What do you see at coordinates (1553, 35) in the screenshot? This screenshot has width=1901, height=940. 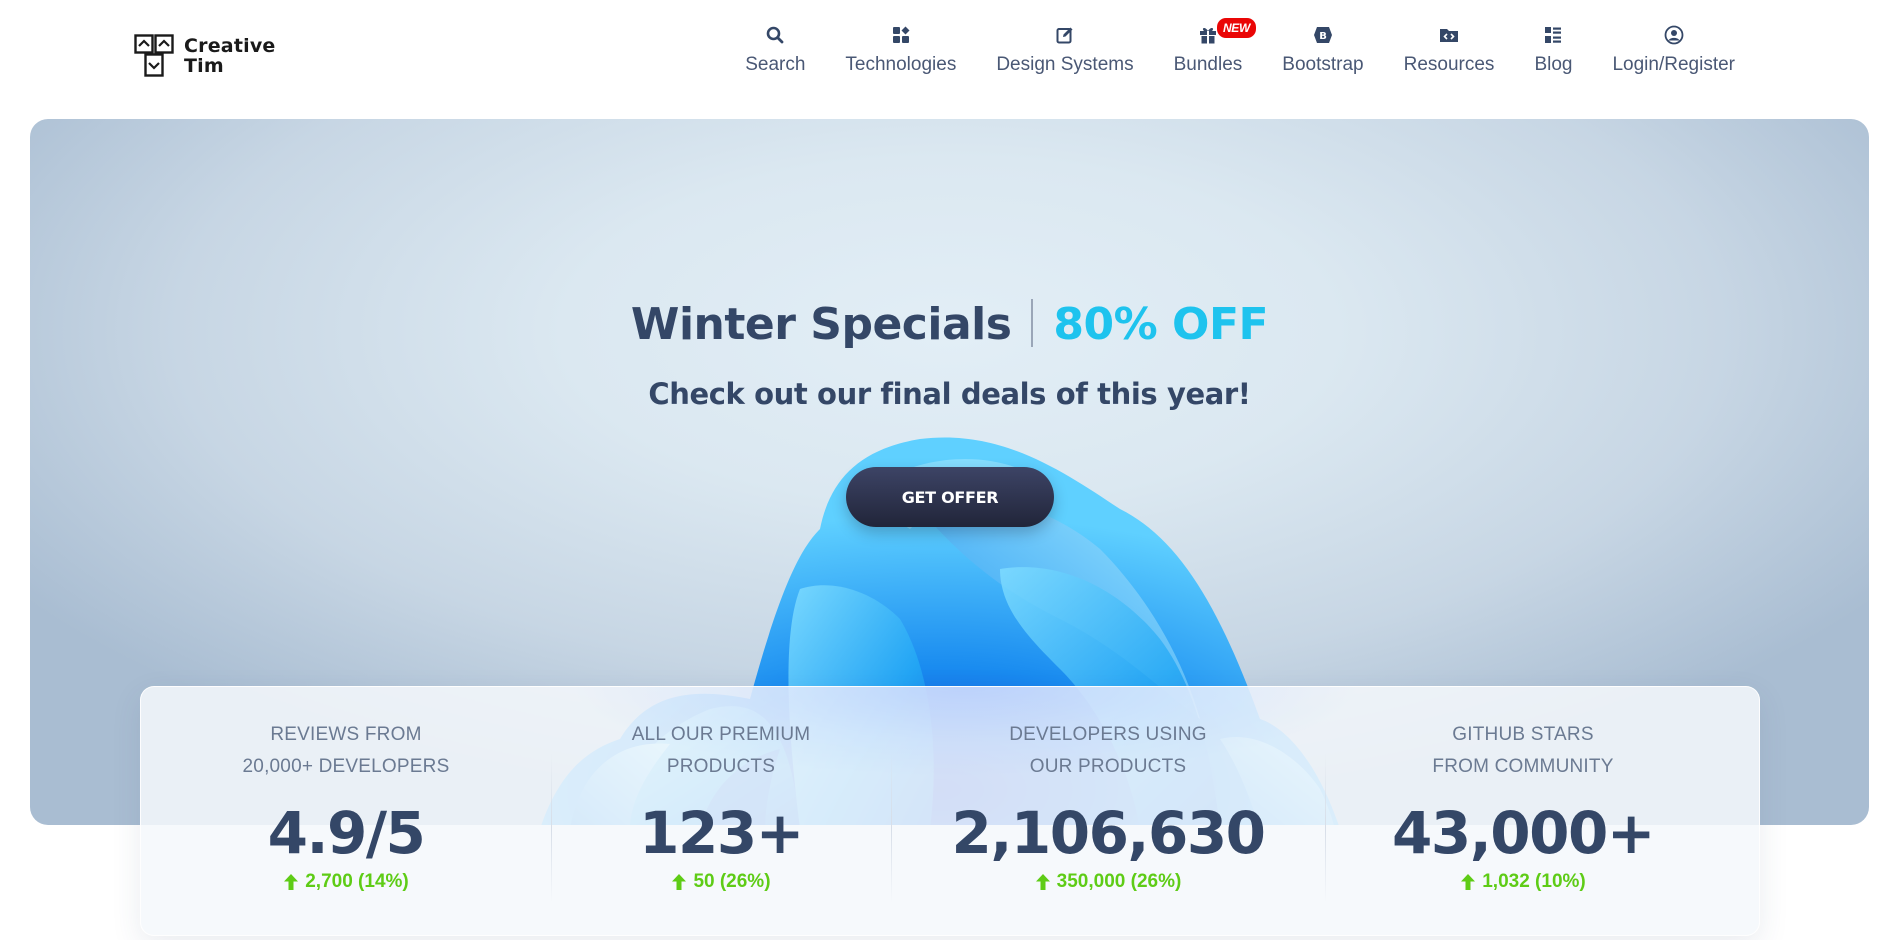 I see `list-icon` at bounding box center [1553, 35].